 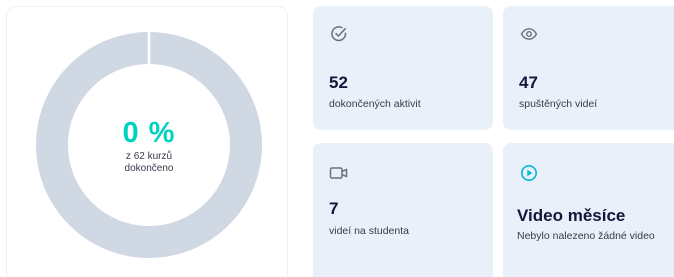 What do you see at coordinates (375, 104) in the screenshot?
I see `completed-activities-label: dokončených aktivit` at bounding box center [375, 104].